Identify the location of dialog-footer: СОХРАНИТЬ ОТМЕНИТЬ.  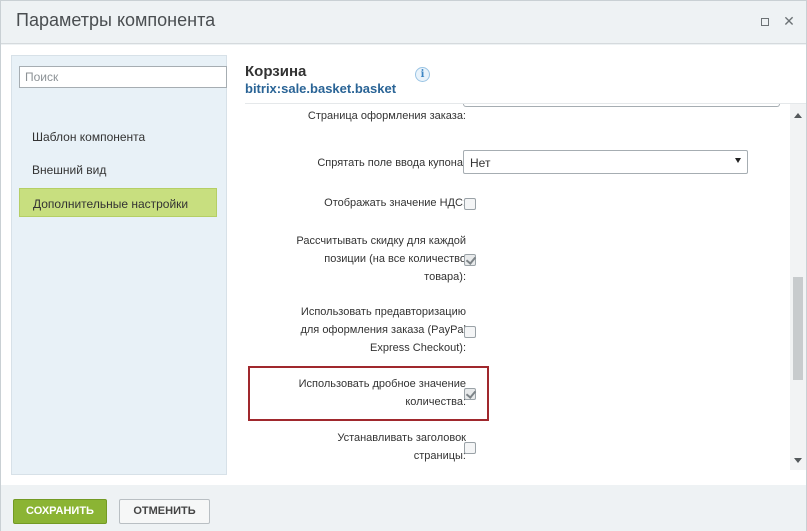
(403, 508).